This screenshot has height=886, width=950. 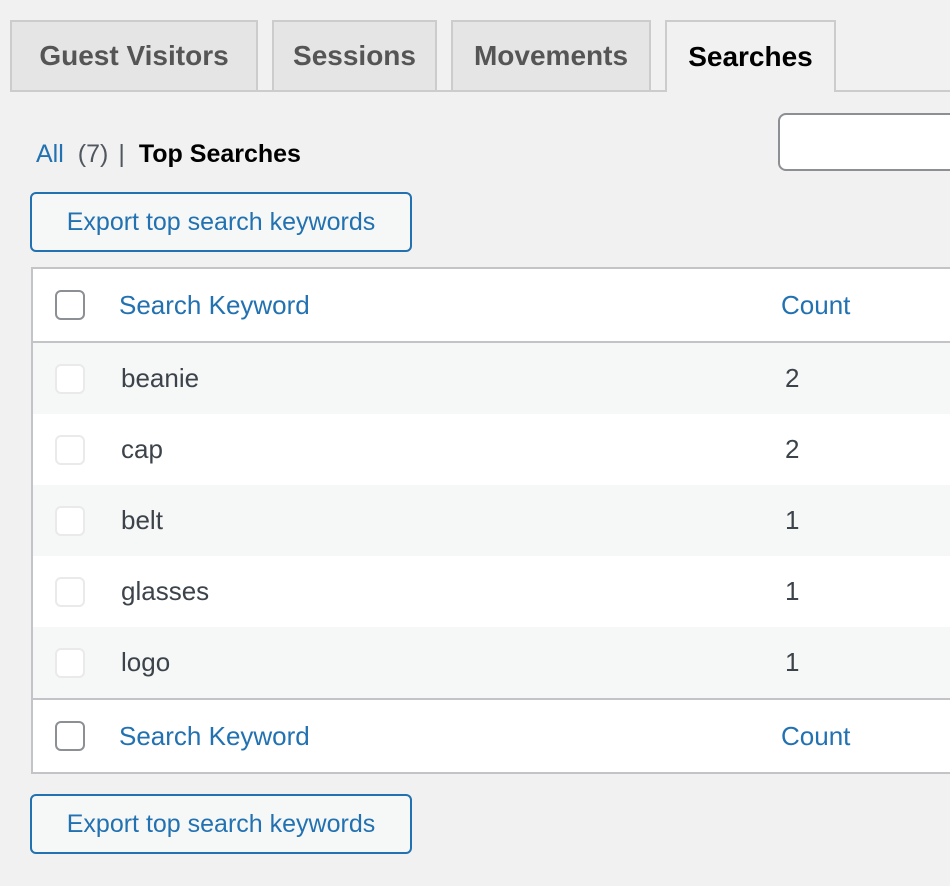 What do you see at coordinates (815, 736) in the screenshot?
I see `column-footer-count: Count` at bounding box center [815, 736].